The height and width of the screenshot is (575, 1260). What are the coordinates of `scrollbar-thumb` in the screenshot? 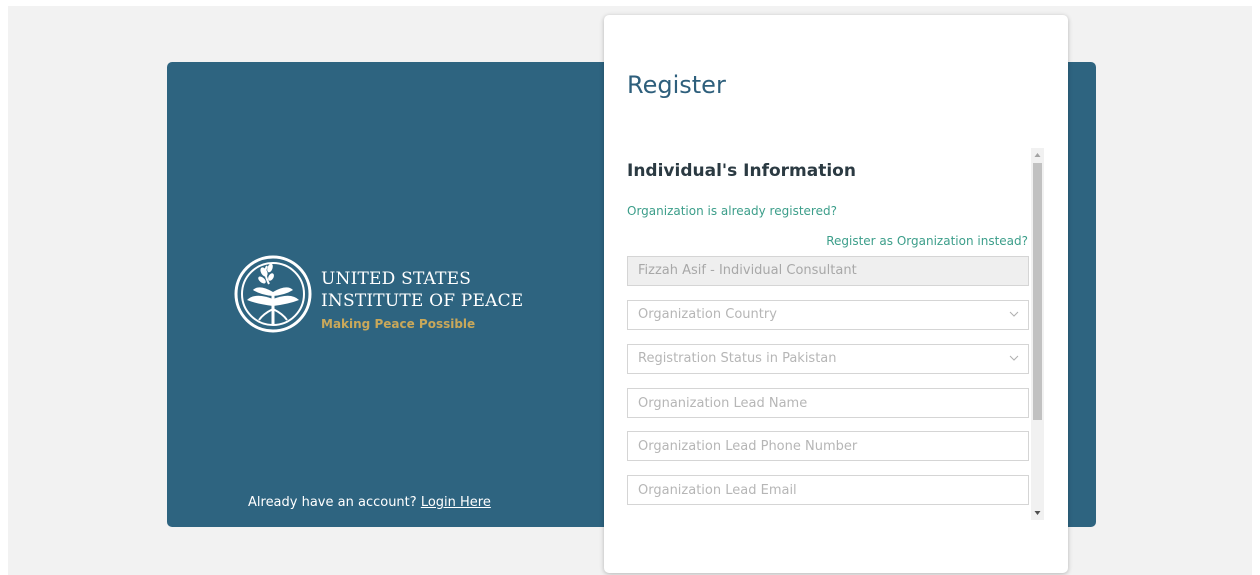 It's located at (1037, 291).